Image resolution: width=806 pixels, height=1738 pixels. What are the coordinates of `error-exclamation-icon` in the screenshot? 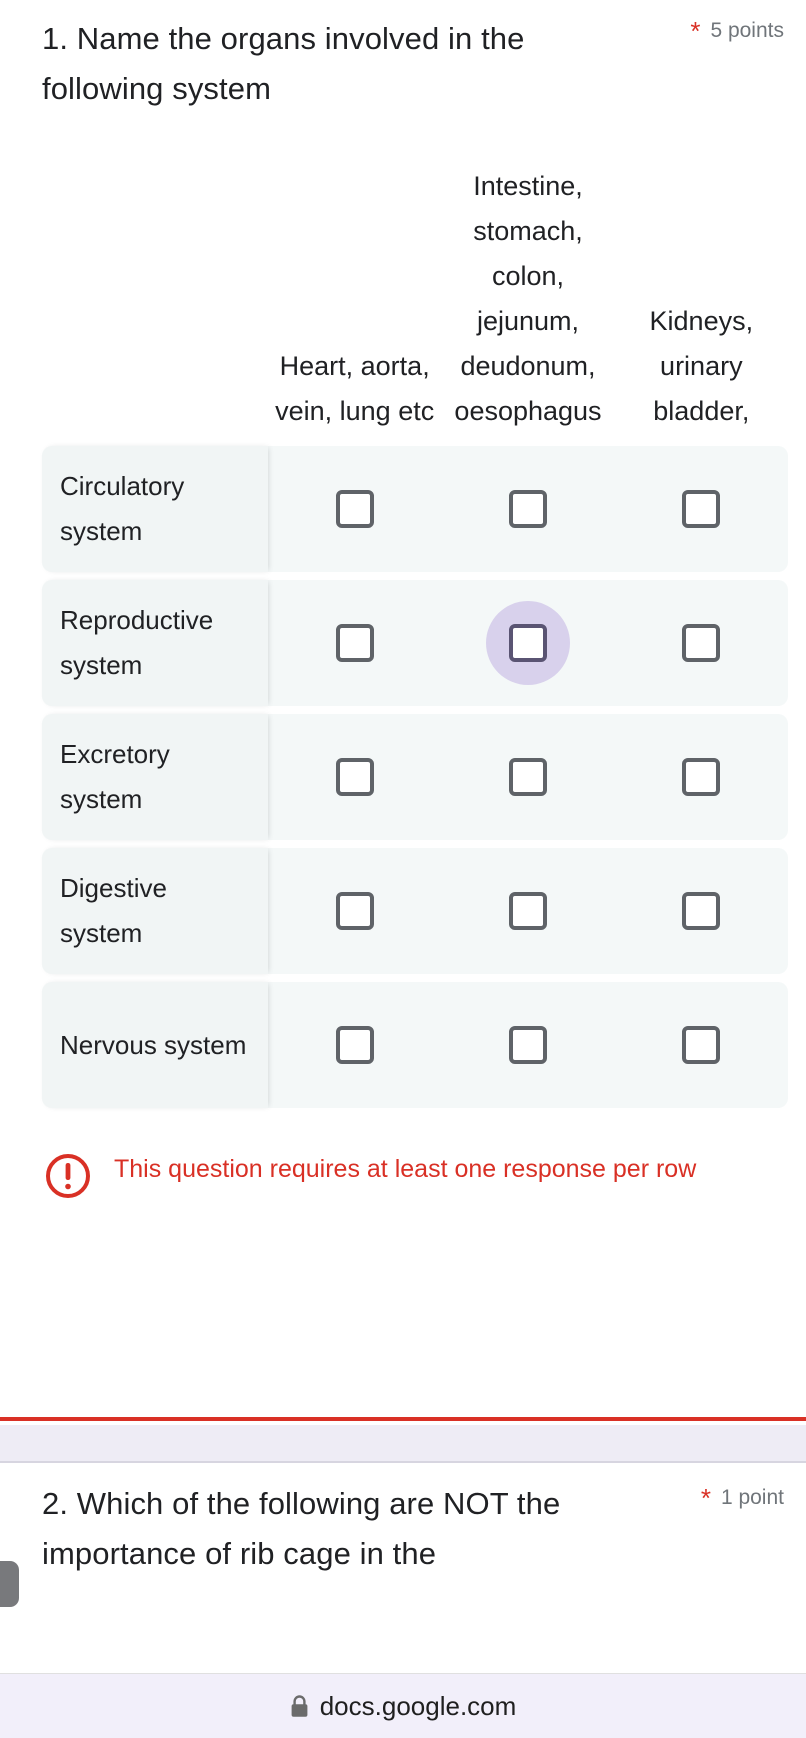 It's located at (68, 1176).